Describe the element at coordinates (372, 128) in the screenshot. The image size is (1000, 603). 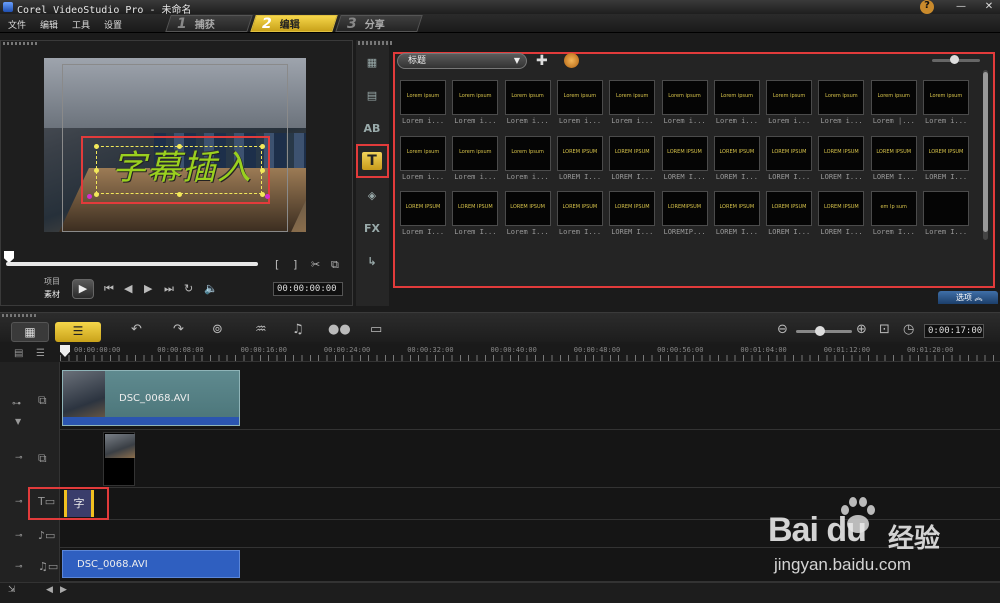
I see `transition-icon: AB` at that location.